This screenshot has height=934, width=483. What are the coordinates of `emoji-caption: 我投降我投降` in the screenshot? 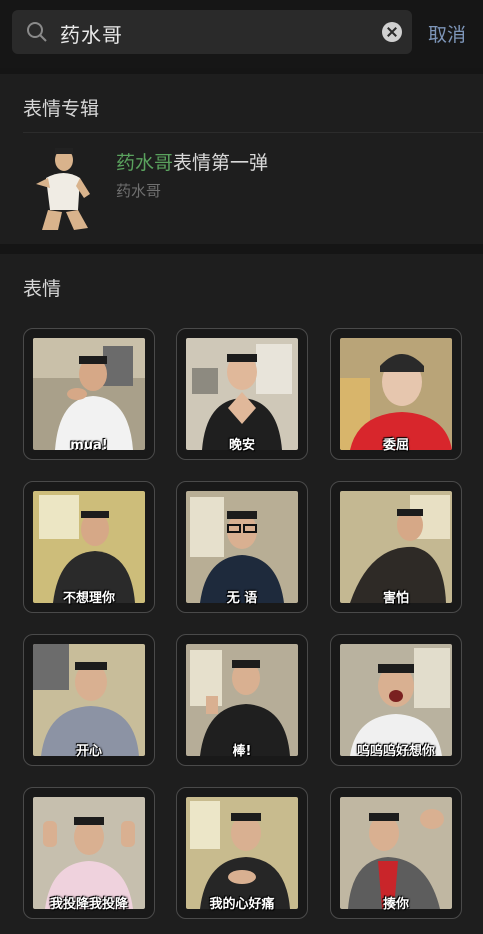 It's located at (88, 904).